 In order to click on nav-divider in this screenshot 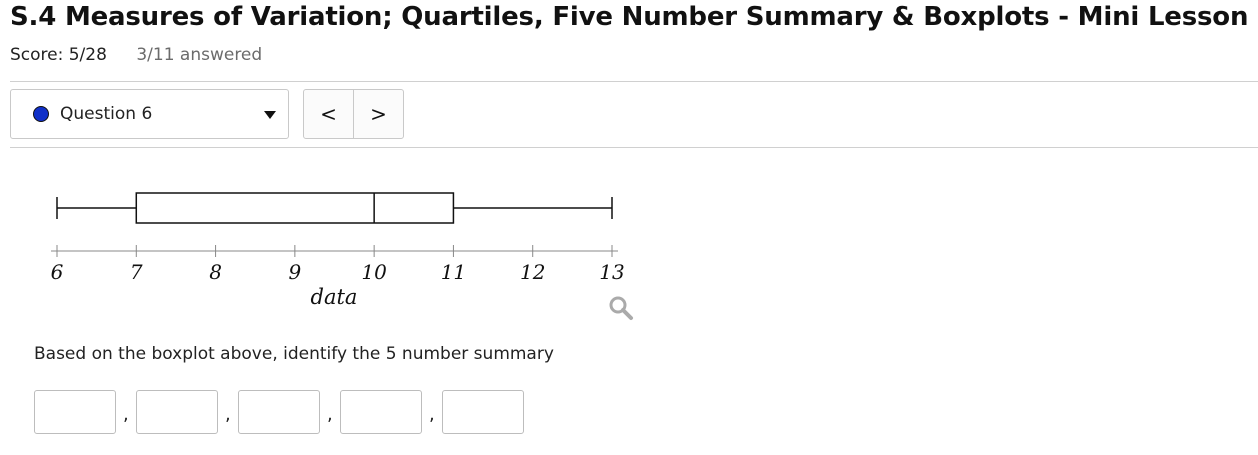, I will do `click(634, 147)`.